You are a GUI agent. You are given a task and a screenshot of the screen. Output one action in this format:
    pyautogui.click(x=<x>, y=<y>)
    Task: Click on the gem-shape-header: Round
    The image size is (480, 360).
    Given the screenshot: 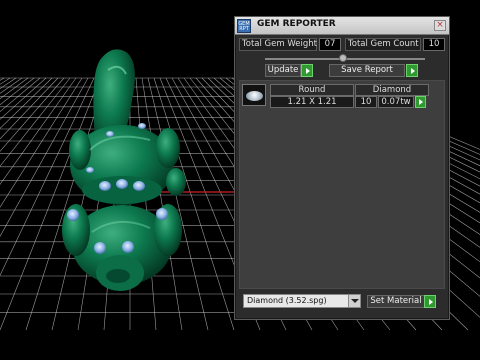 What is the action you would take?
    pyautogui.click(x=312, y=90)
    